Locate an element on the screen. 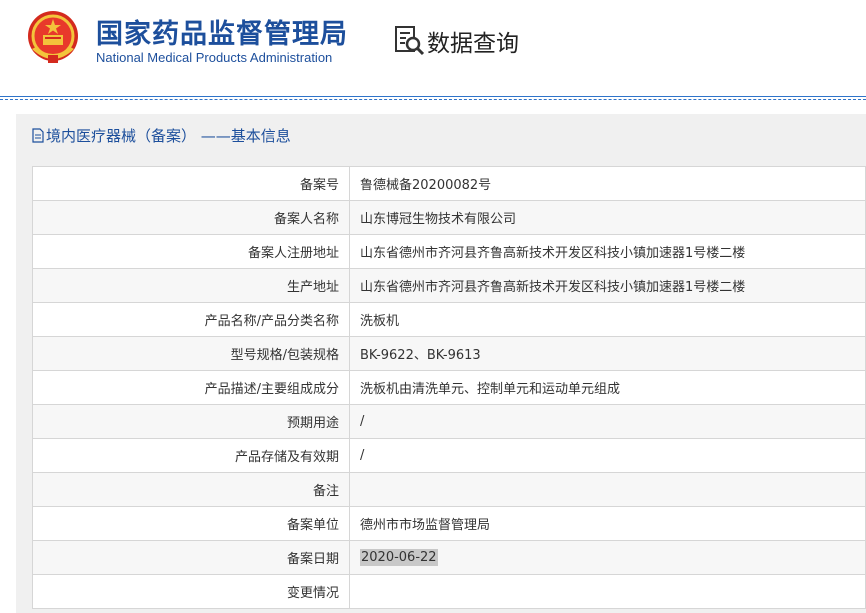  field-label: 备案人注册地址 is located at coordinates (191, 251).